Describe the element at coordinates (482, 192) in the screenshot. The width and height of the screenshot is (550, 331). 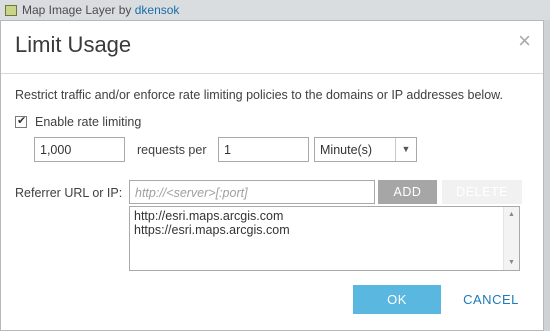
I see `delete-button: DELETE` at that location.